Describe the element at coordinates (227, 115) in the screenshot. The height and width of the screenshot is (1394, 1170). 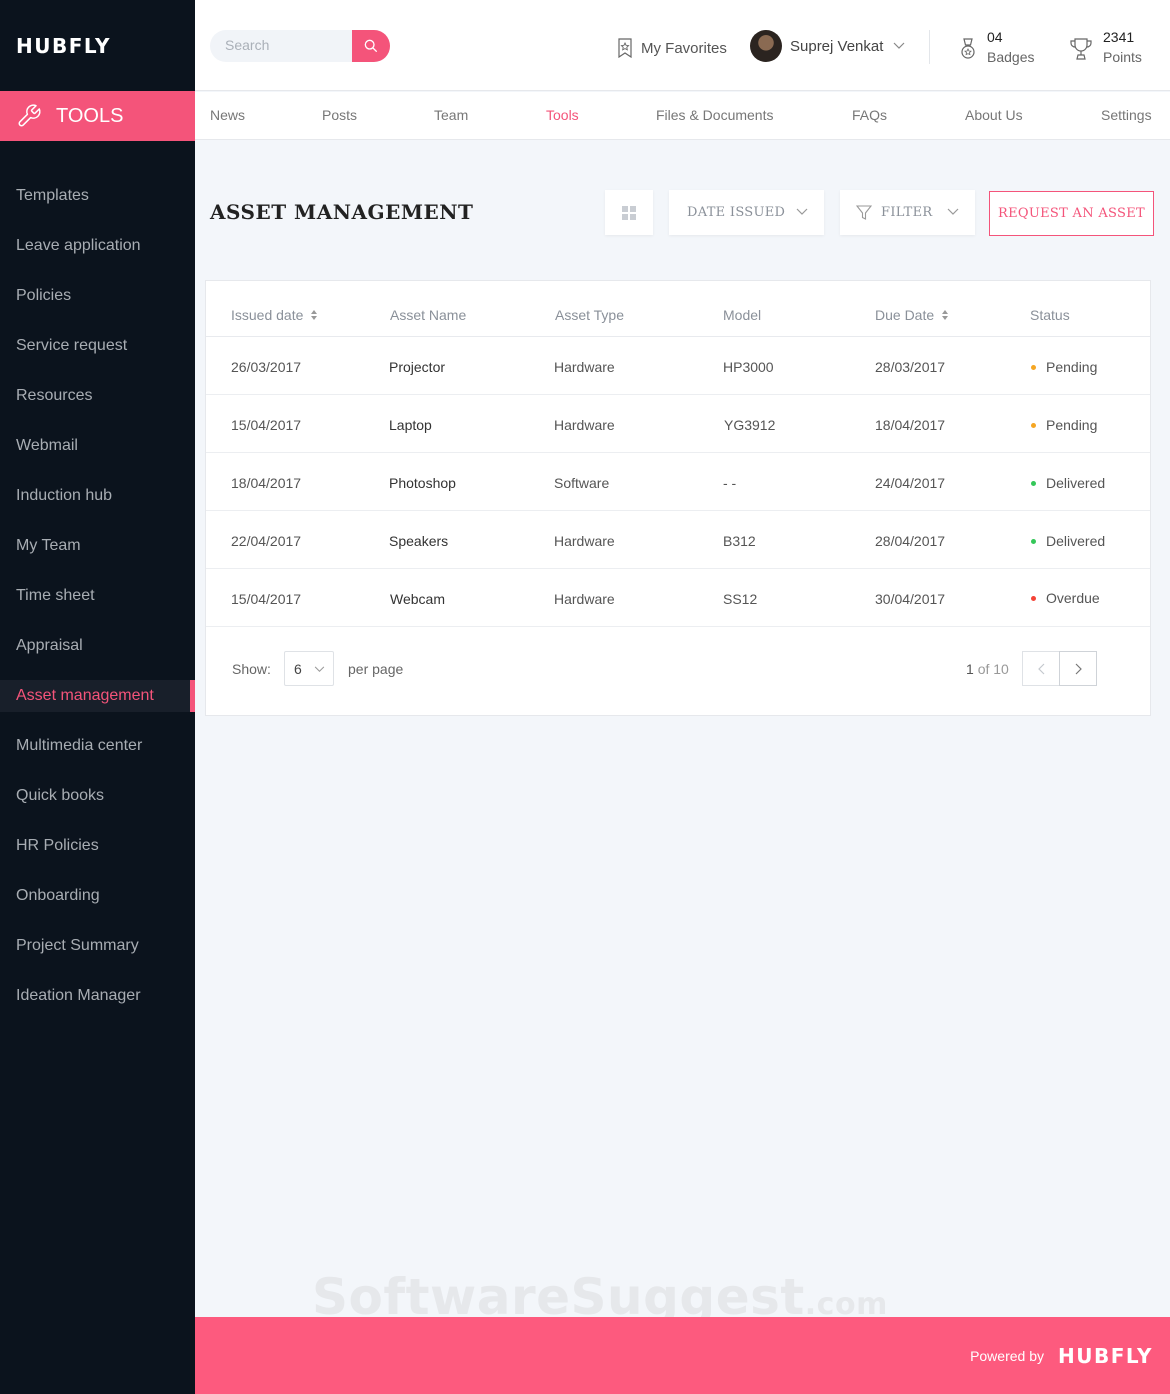
I see `tab-news: News` at that location.